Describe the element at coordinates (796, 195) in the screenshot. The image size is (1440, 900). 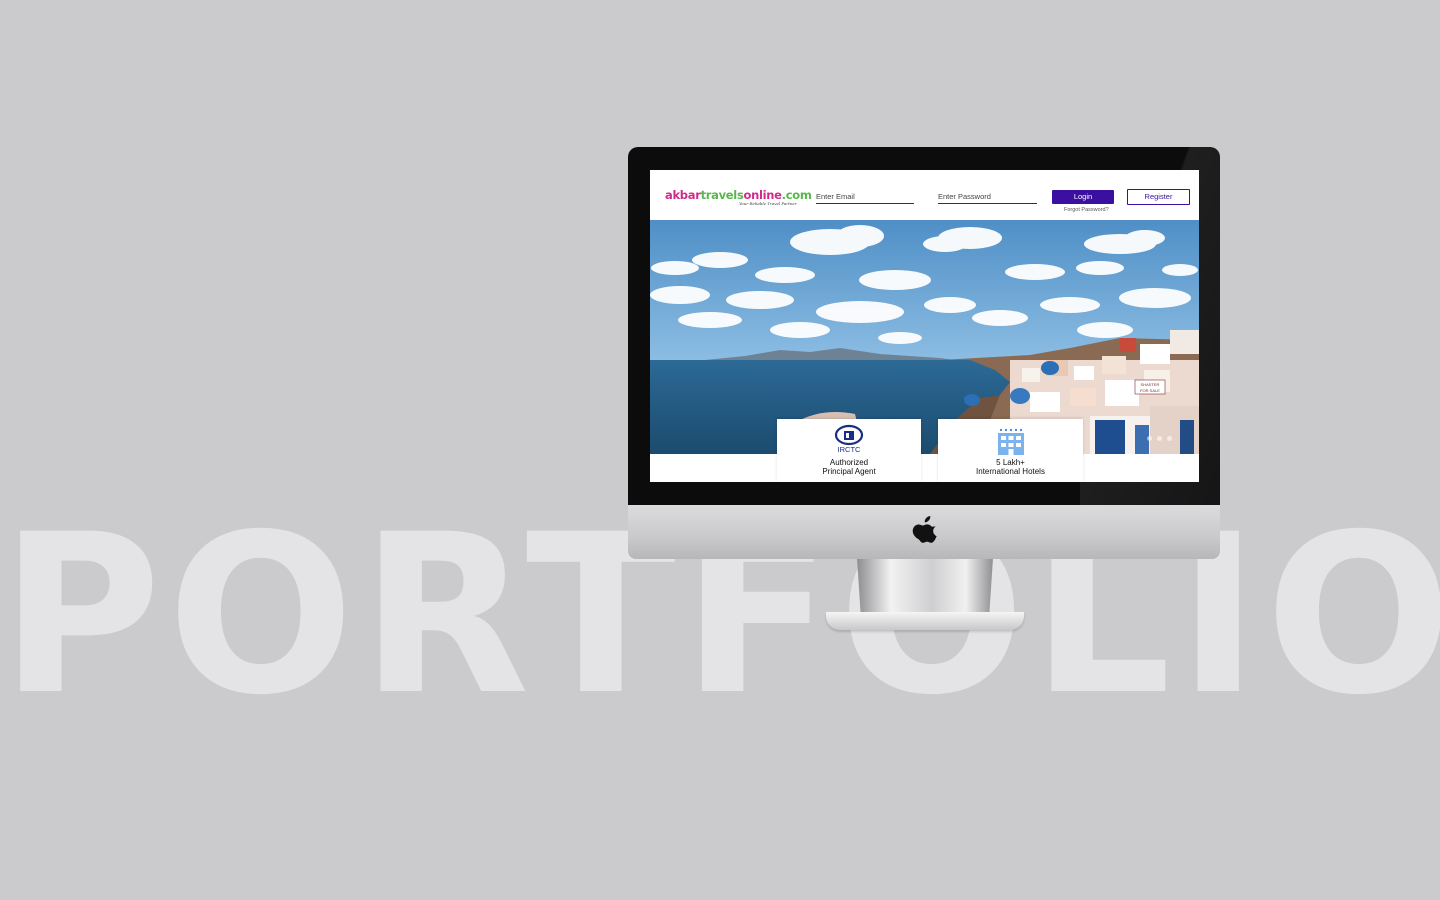
I see `logo-part-com: .com` at that location.